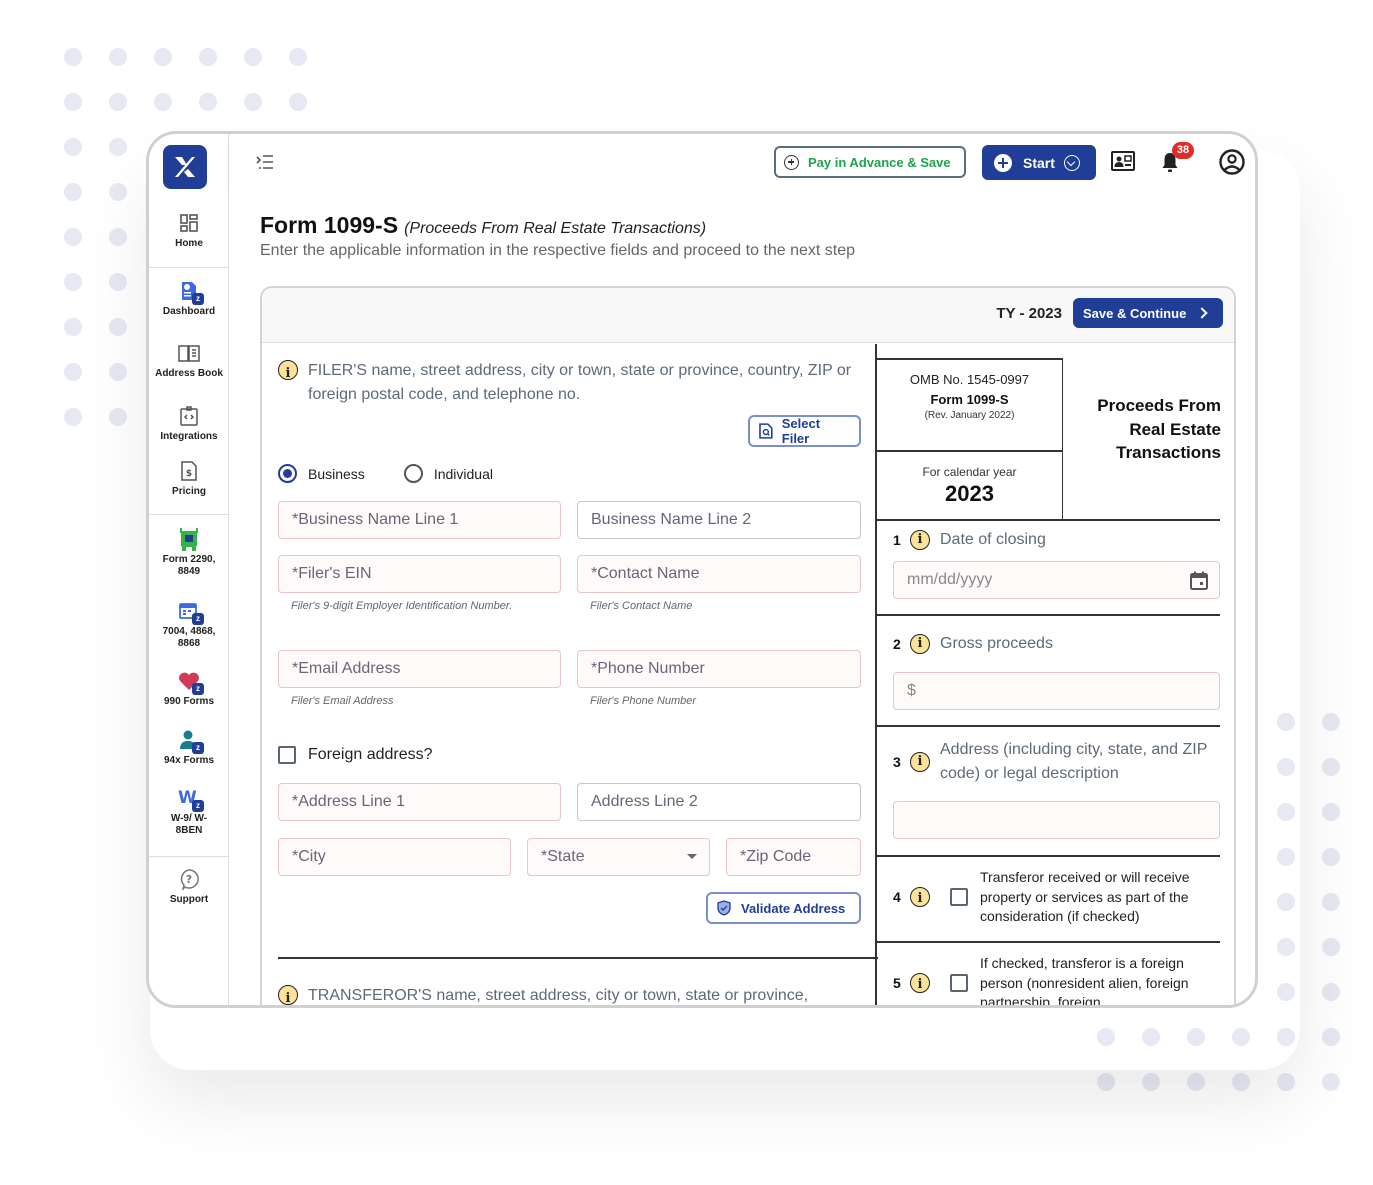 The image size is (1373, 1185). I want to click on sidebar-item-label: Integrations, so click(189, 436).